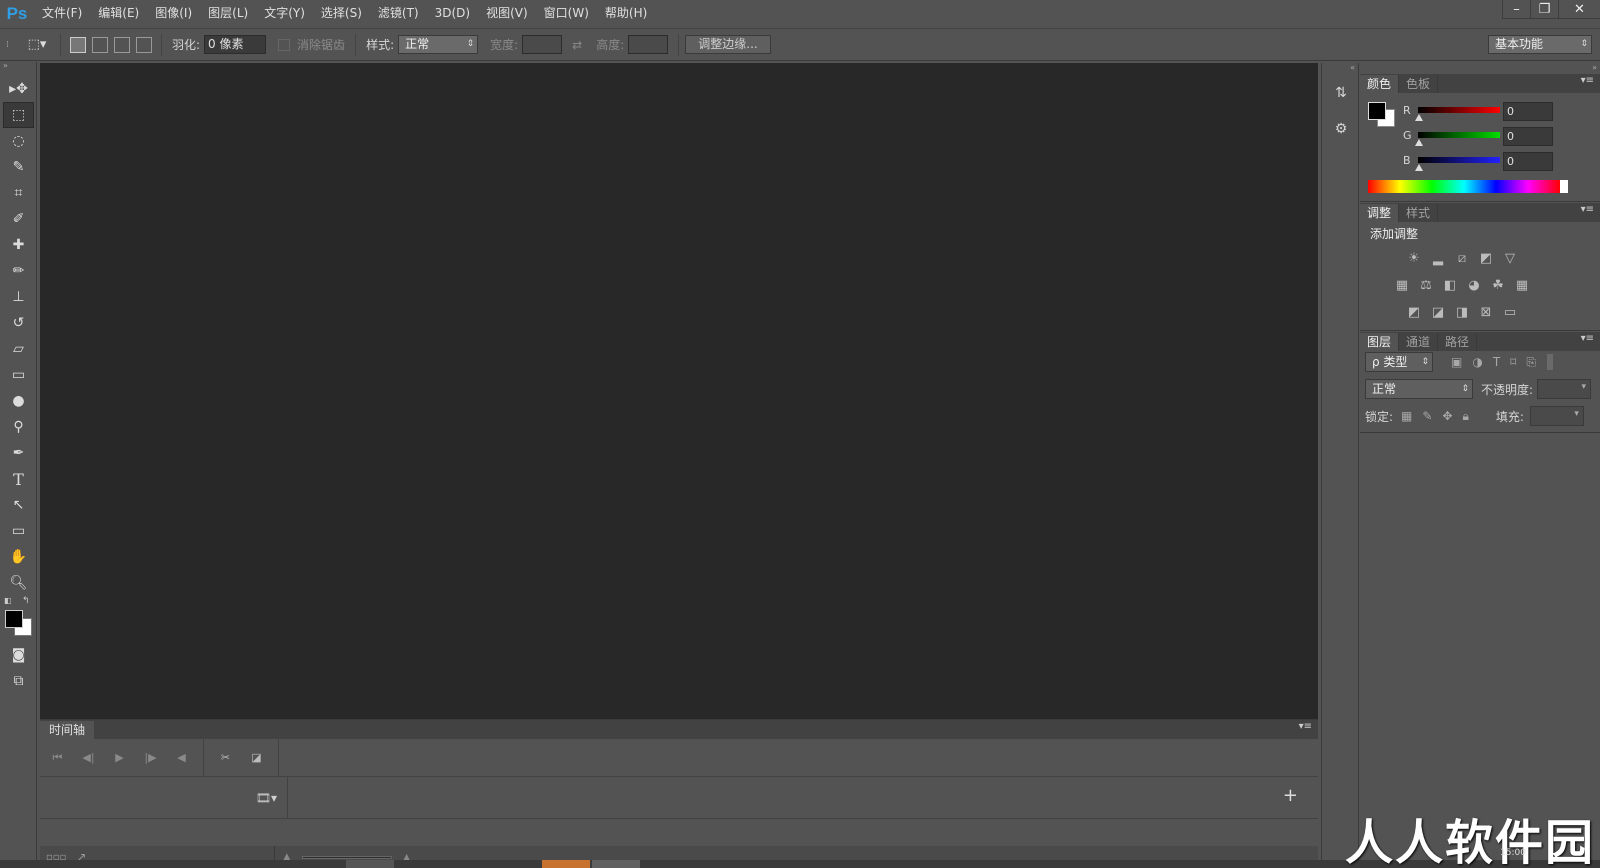  Describe the element at coordinates (1468, 186) in the screenshot. I see `color-spectrum-bar` at that location.